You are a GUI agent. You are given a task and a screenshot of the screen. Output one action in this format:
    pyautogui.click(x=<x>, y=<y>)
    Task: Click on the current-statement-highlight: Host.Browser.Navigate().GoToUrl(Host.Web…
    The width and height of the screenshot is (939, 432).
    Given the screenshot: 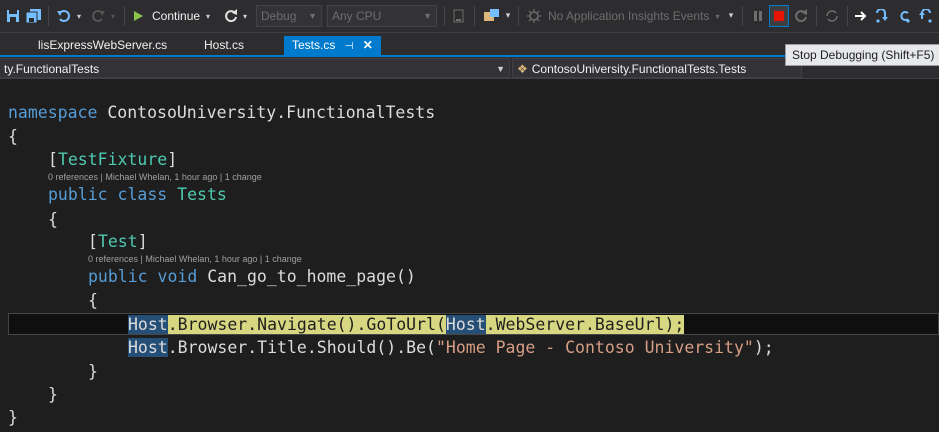 What is the action you would take?
    pyautogui.click(x=406, y=324)
    